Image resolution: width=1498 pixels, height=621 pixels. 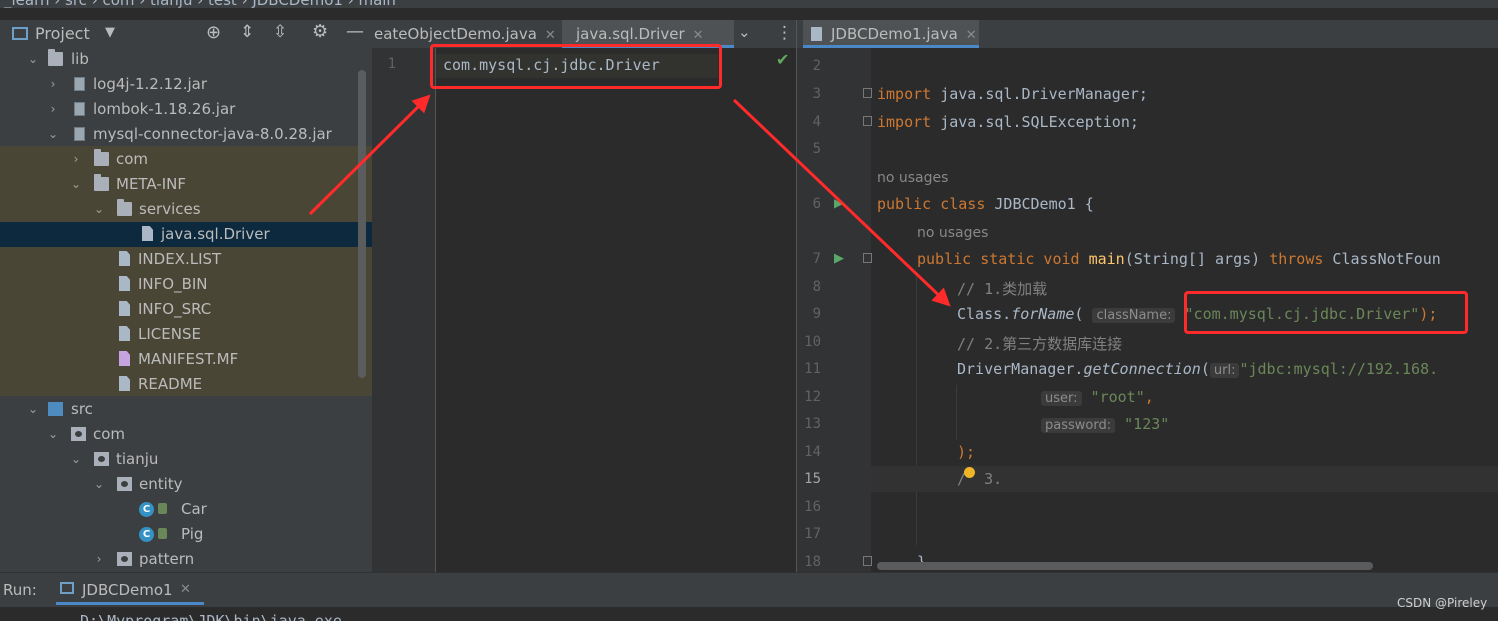 What do you see at coordinates (67, 588) in the screenshot?
I see `console-icon` at bounding box center [67, 588].